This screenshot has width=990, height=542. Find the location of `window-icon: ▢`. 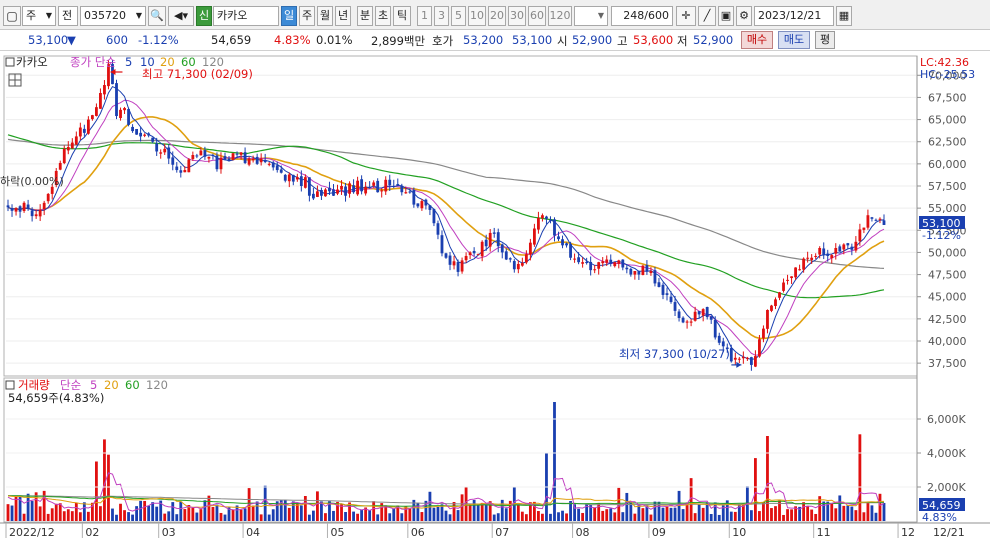

window-icon: ▢ is located at coordinates (12, 16).